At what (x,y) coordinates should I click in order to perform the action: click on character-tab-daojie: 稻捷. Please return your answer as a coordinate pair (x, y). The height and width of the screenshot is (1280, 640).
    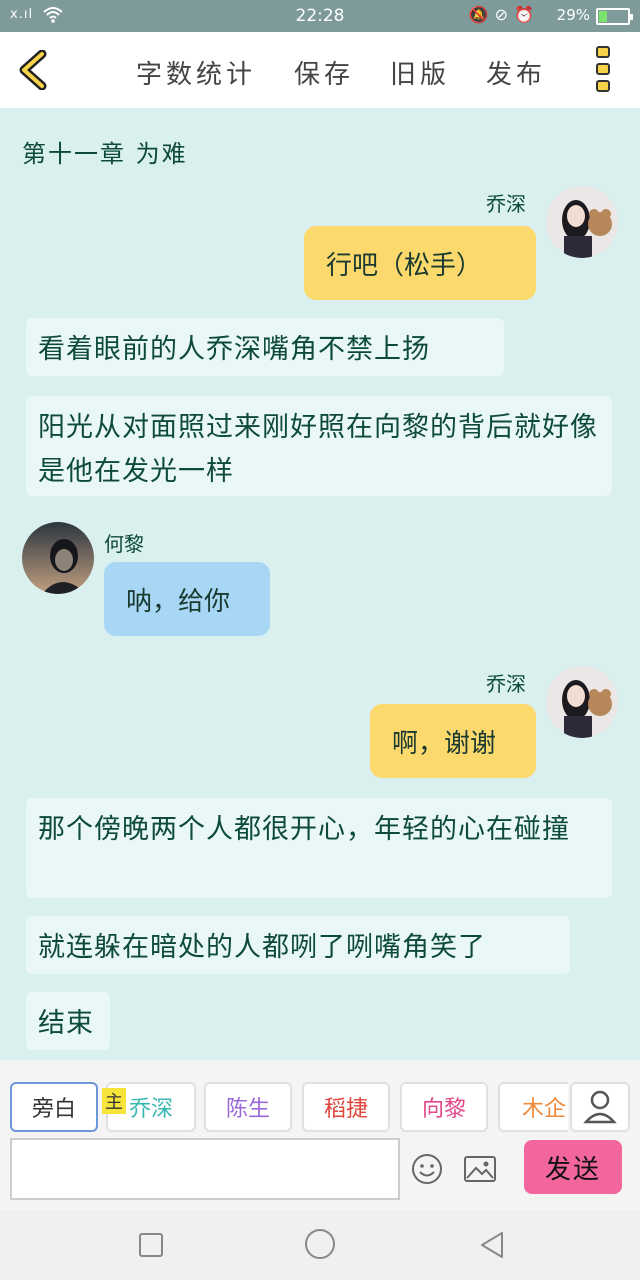
    Looking at the image, I should click on (346, 1107).